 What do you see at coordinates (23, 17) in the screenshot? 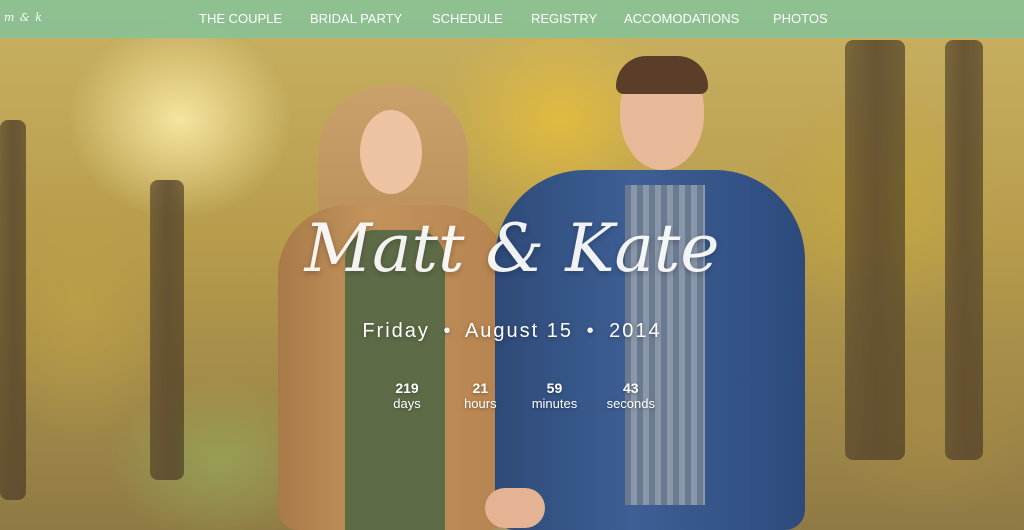
I see `site-logo: m & k` at bounding box center [23, 17].